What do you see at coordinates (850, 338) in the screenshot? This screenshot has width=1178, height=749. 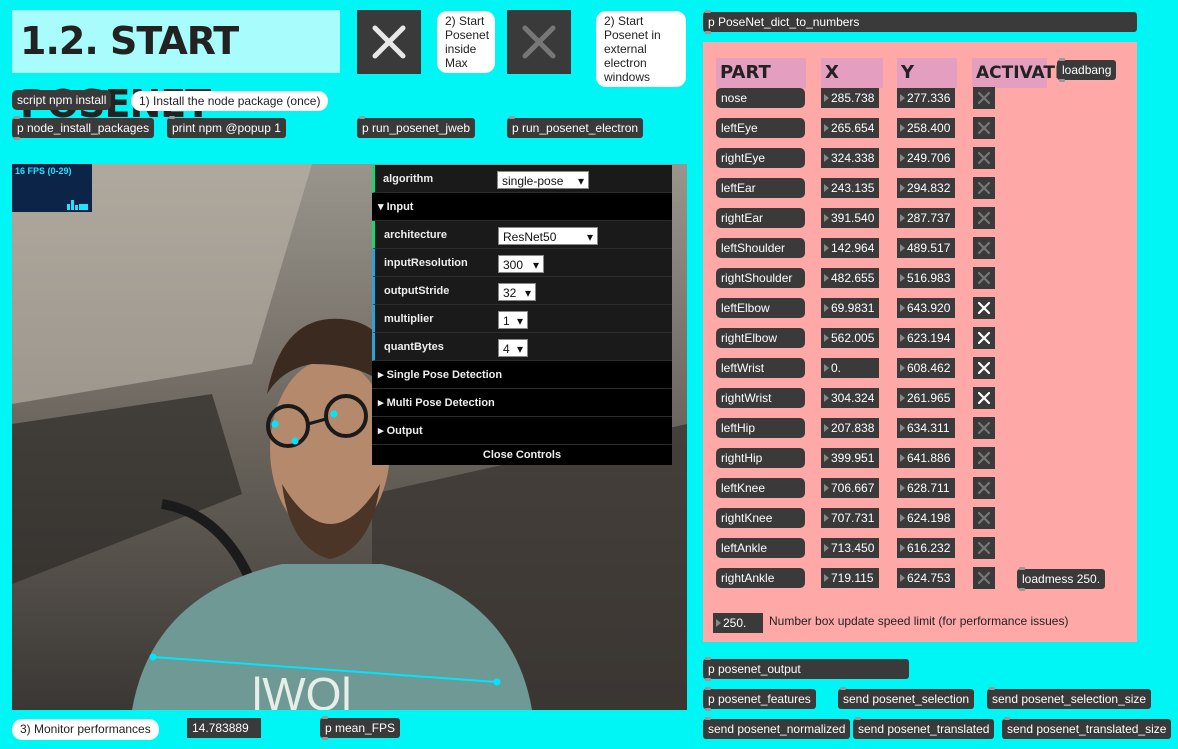 I see `x-number-box: 562.005` at bounding box center [850, 338].